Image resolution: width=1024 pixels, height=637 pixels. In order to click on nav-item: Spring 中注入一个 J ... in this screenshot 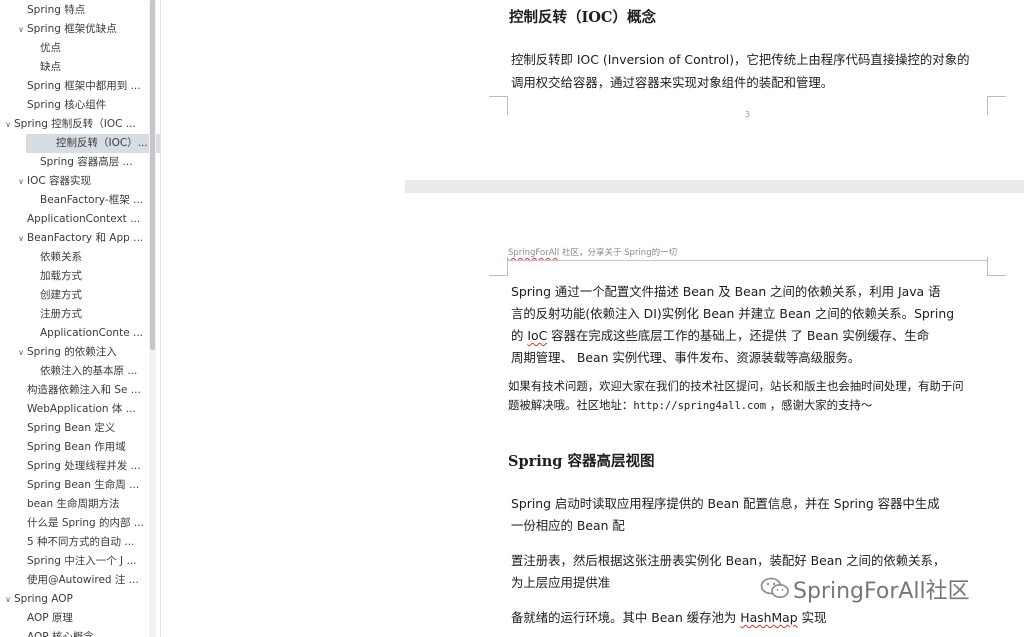, I will do `click(80, 561)`.